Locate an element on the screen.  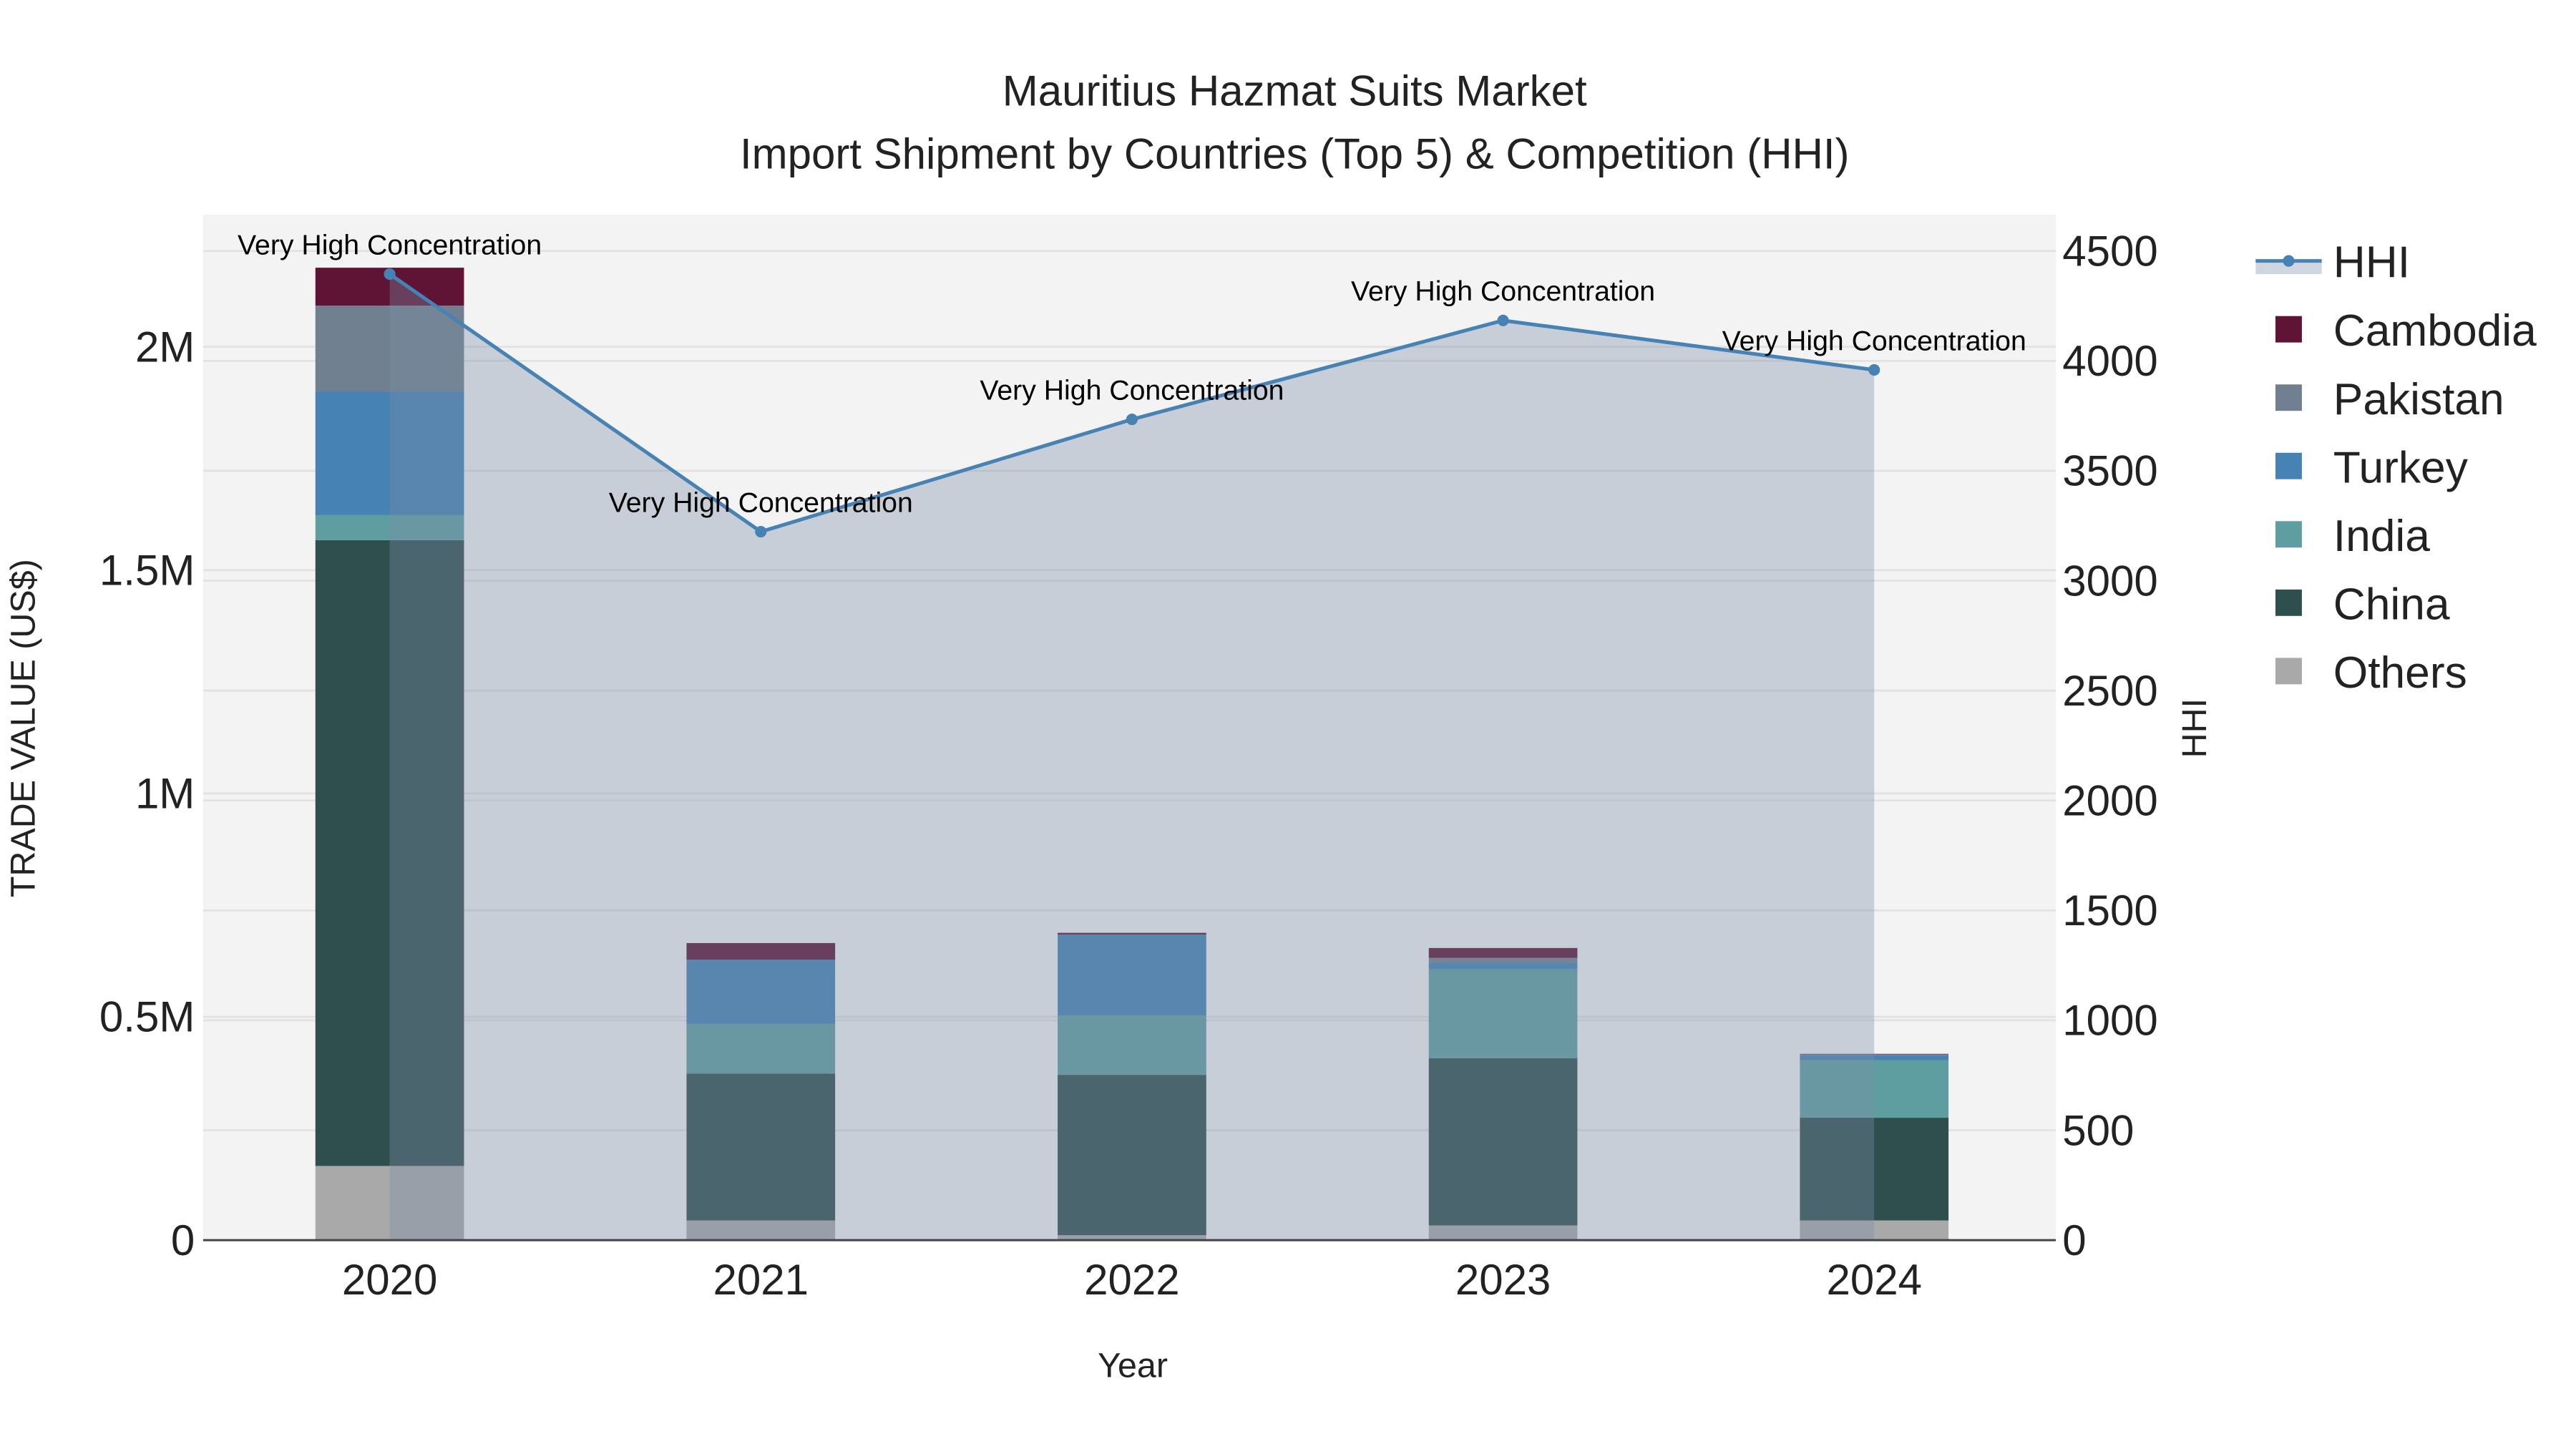
y-tick-label: 1.5M is located at coordinates (147, 571).